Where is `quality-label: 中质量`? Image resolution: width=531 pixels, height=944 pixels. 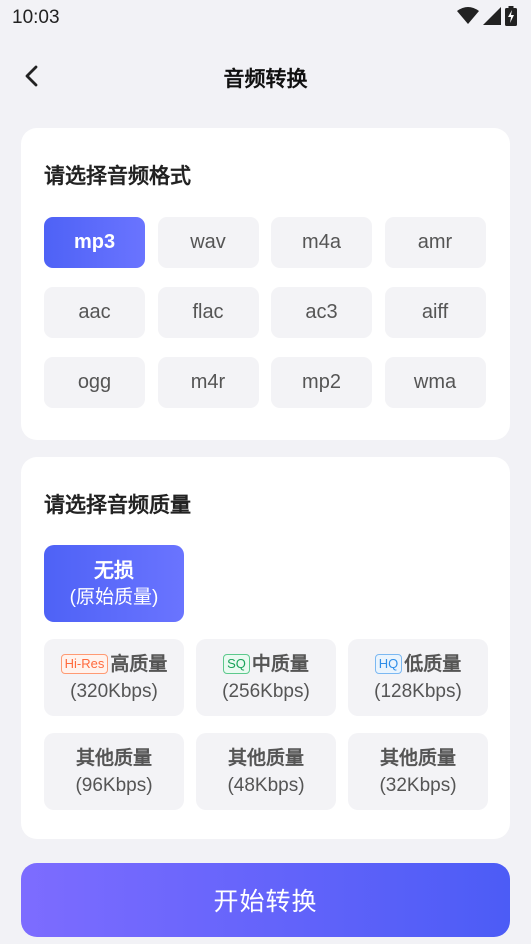 quality-label: 中质量 is located at coordinates (280, 663).